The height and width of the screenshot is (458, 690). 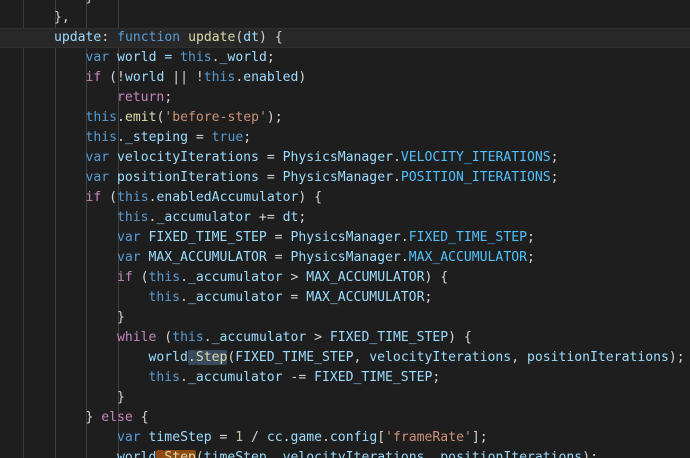 What do you see at coordinates (137, 337) in the screenshot?
I see `code-token: while` at bounding box center [137, 337].